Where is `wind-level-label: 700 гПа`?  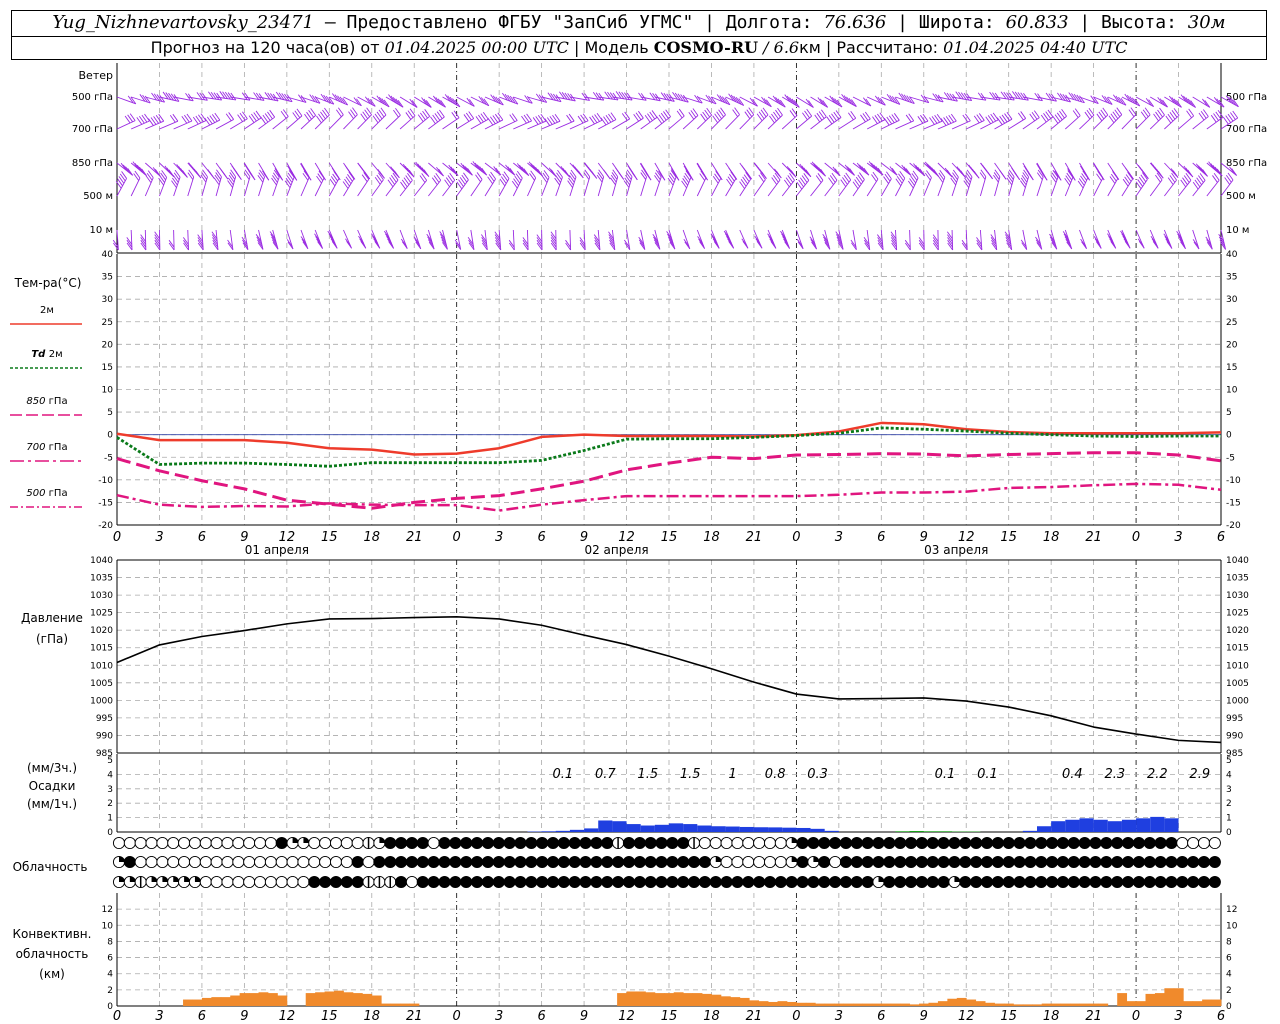 wind-level-label: 700 гПа is located at coordinates (92, 129).